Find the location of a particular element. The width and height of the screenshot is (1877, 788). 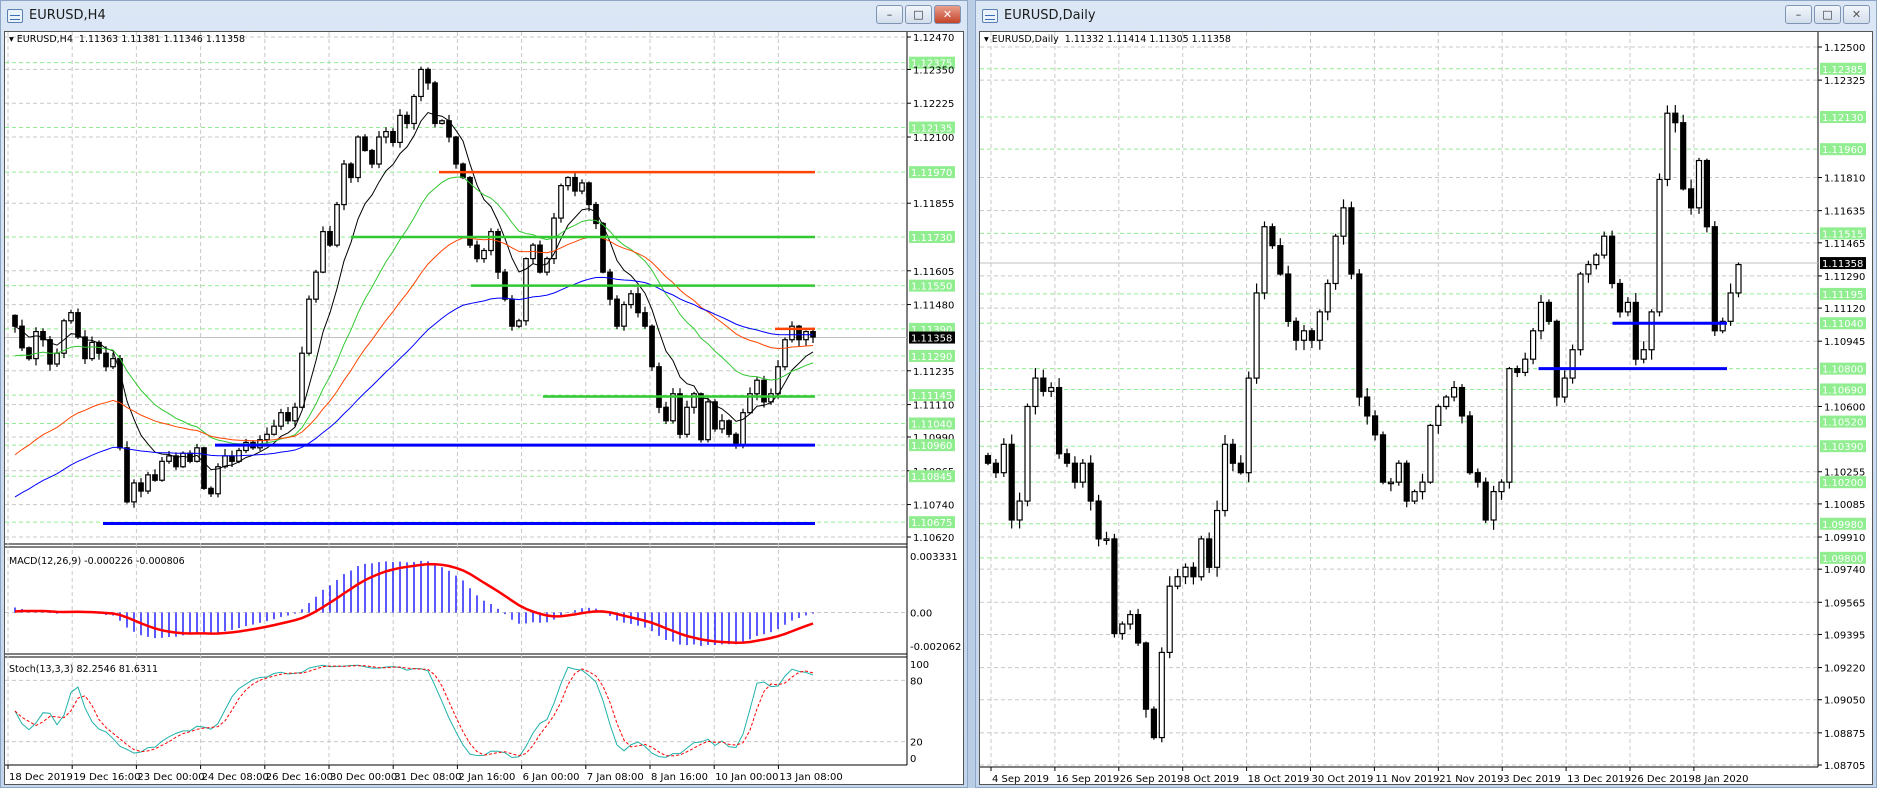

price-axis-label: 1.11235 is located at coordinates (933, 372).